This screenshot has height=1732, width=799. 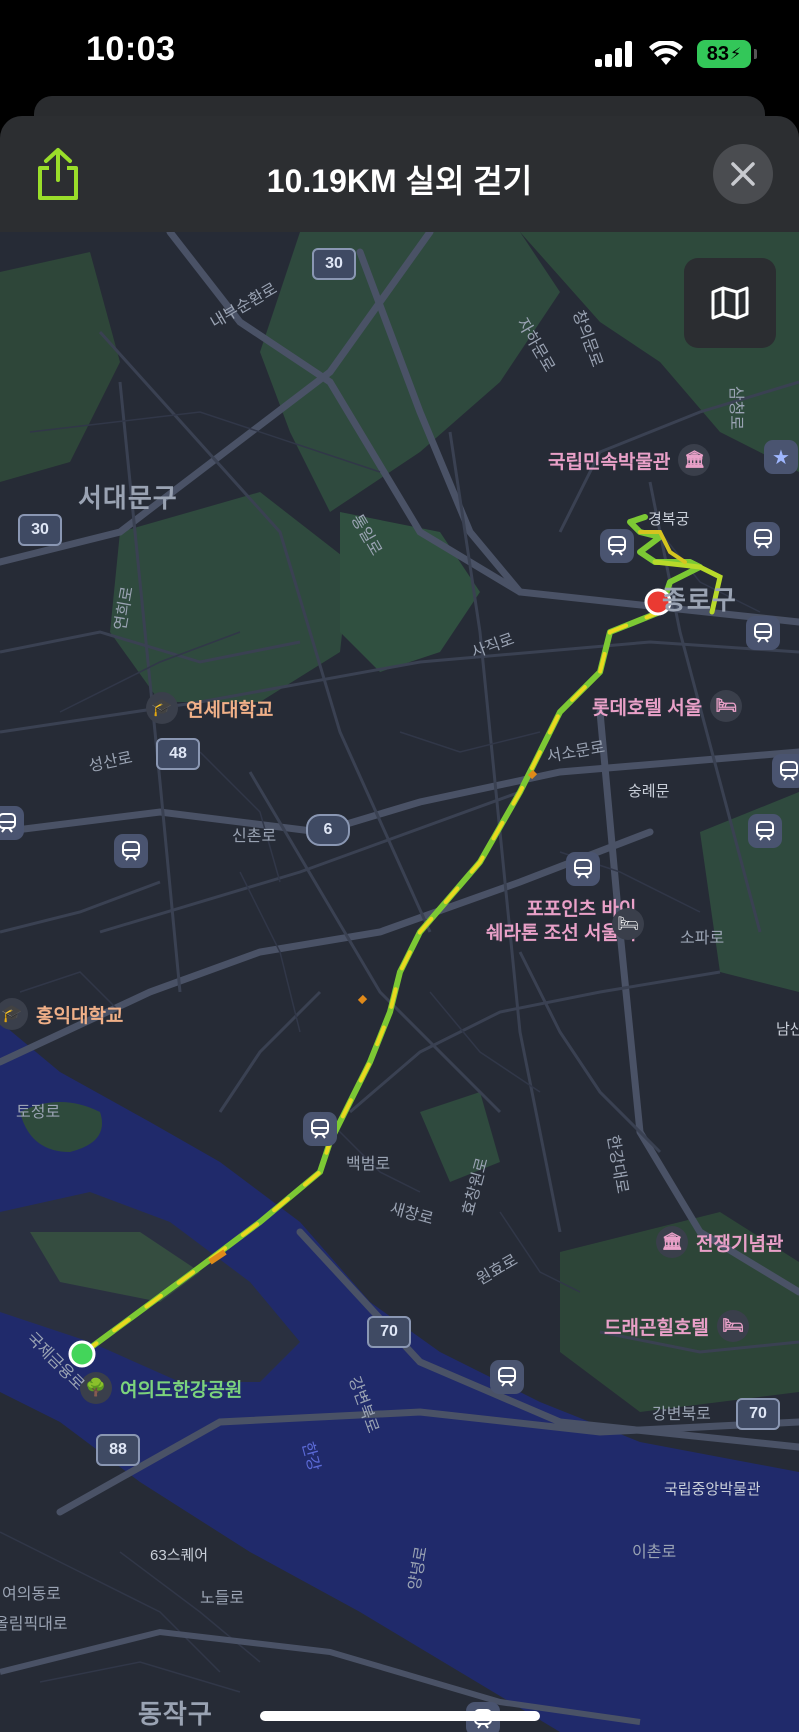 What do you see at coordinates (755, 54) in the screenshot?
I see `battery-cap` at bounding box center [755, 54].